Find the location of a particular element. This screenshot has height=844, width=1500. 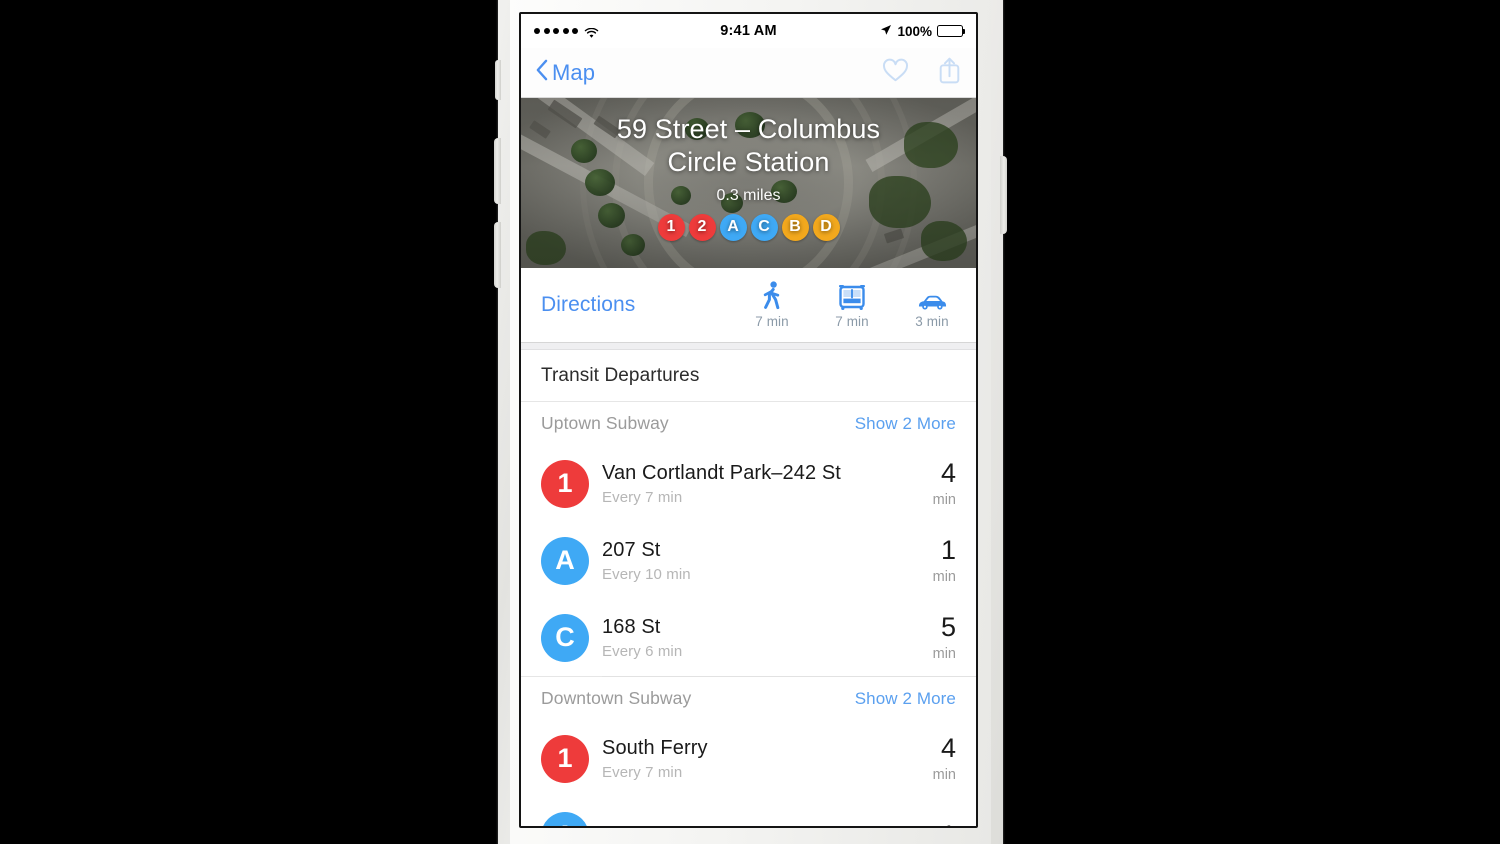

travel-mode-options: 7 min 7 min 3 min is located at coordinates (852, 305).